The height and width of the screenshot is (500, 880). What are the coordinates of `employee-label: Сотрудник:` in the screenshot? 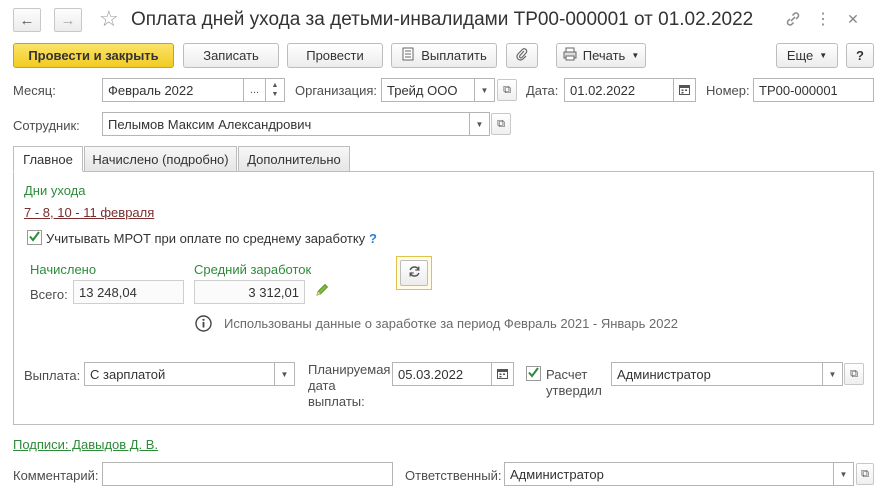 It's located at (46, 125).